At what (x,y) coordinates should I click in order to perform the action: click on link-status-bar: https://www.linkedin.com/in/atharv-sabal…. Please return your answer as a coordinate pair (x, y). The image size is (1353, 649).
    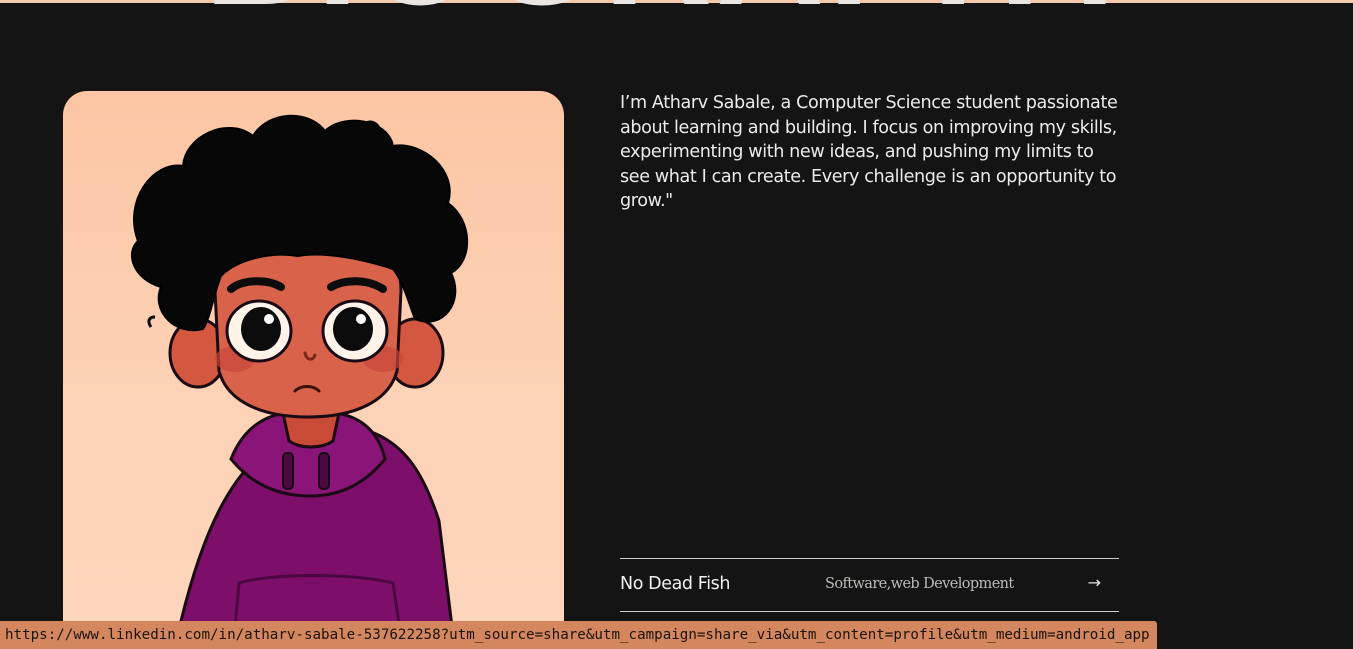
    Looking at the image, I should click on (578, 635).